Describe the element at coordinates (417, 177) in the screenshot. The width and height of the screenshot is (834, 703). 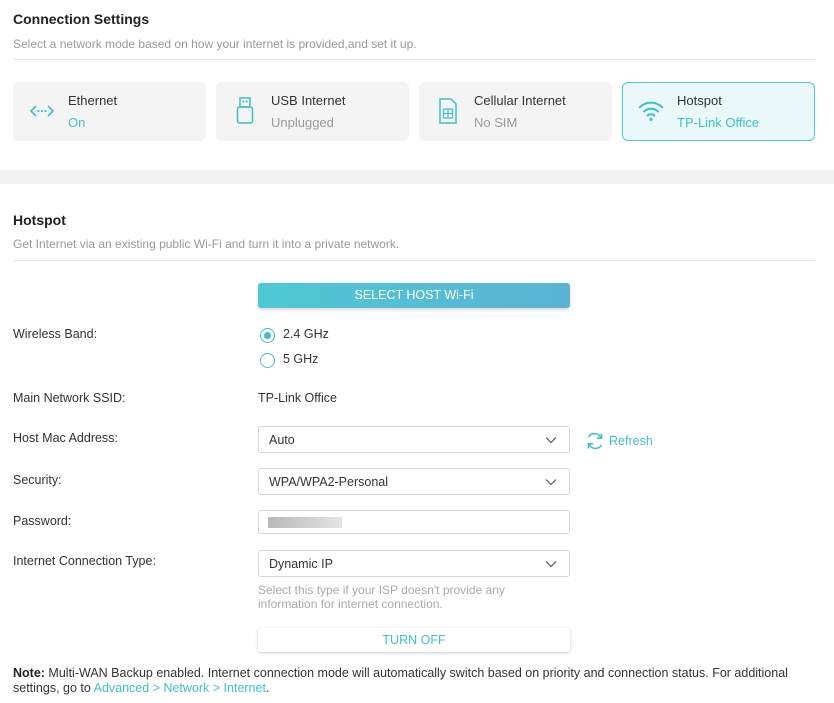
I see `section-separator` at that location.